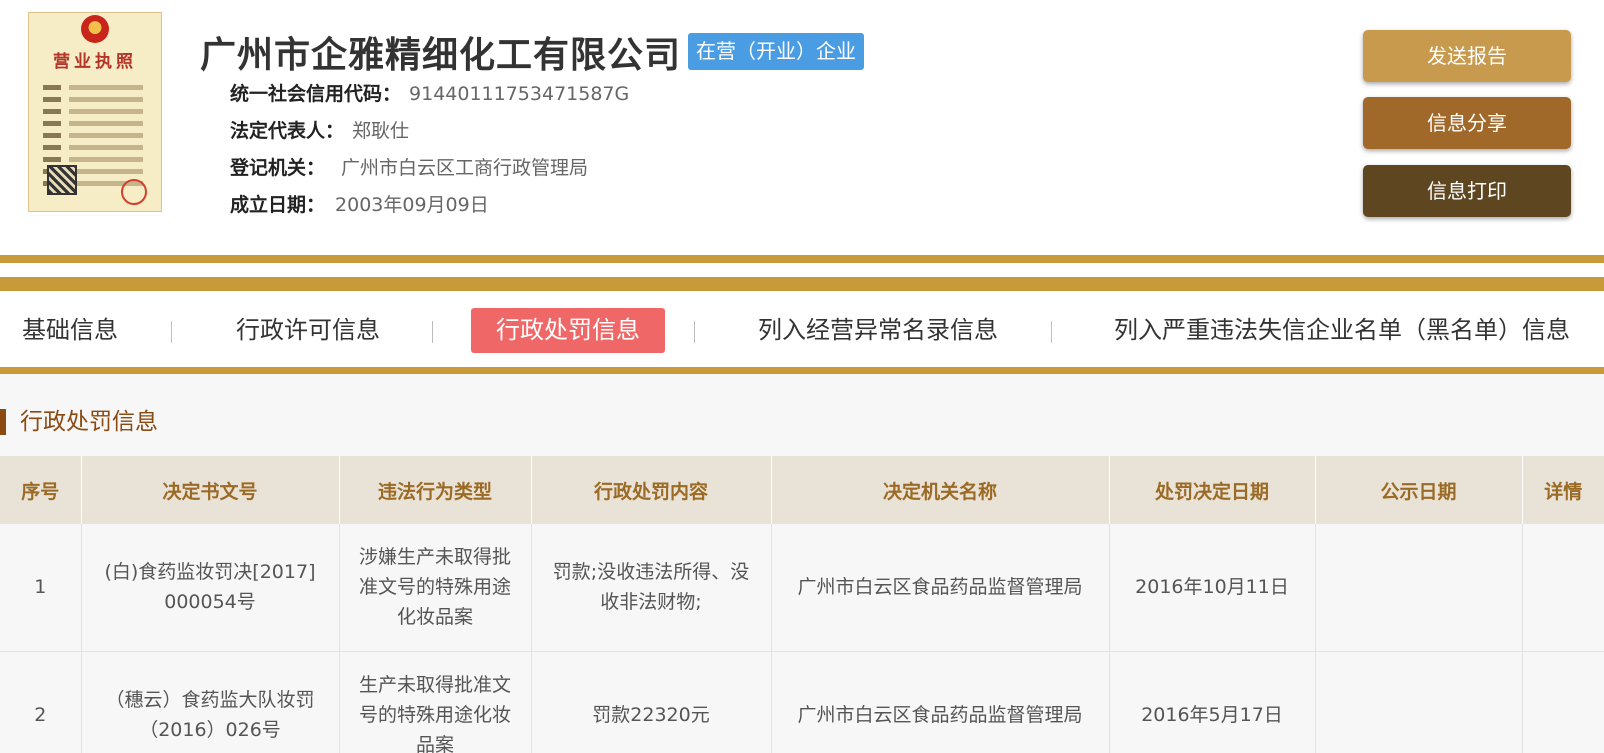 The image size is (1604, 753). I want to click on cell-violation-type: 涉嫌生产未取得批准文号的特殊用途化妆品案, so click(435, 588).